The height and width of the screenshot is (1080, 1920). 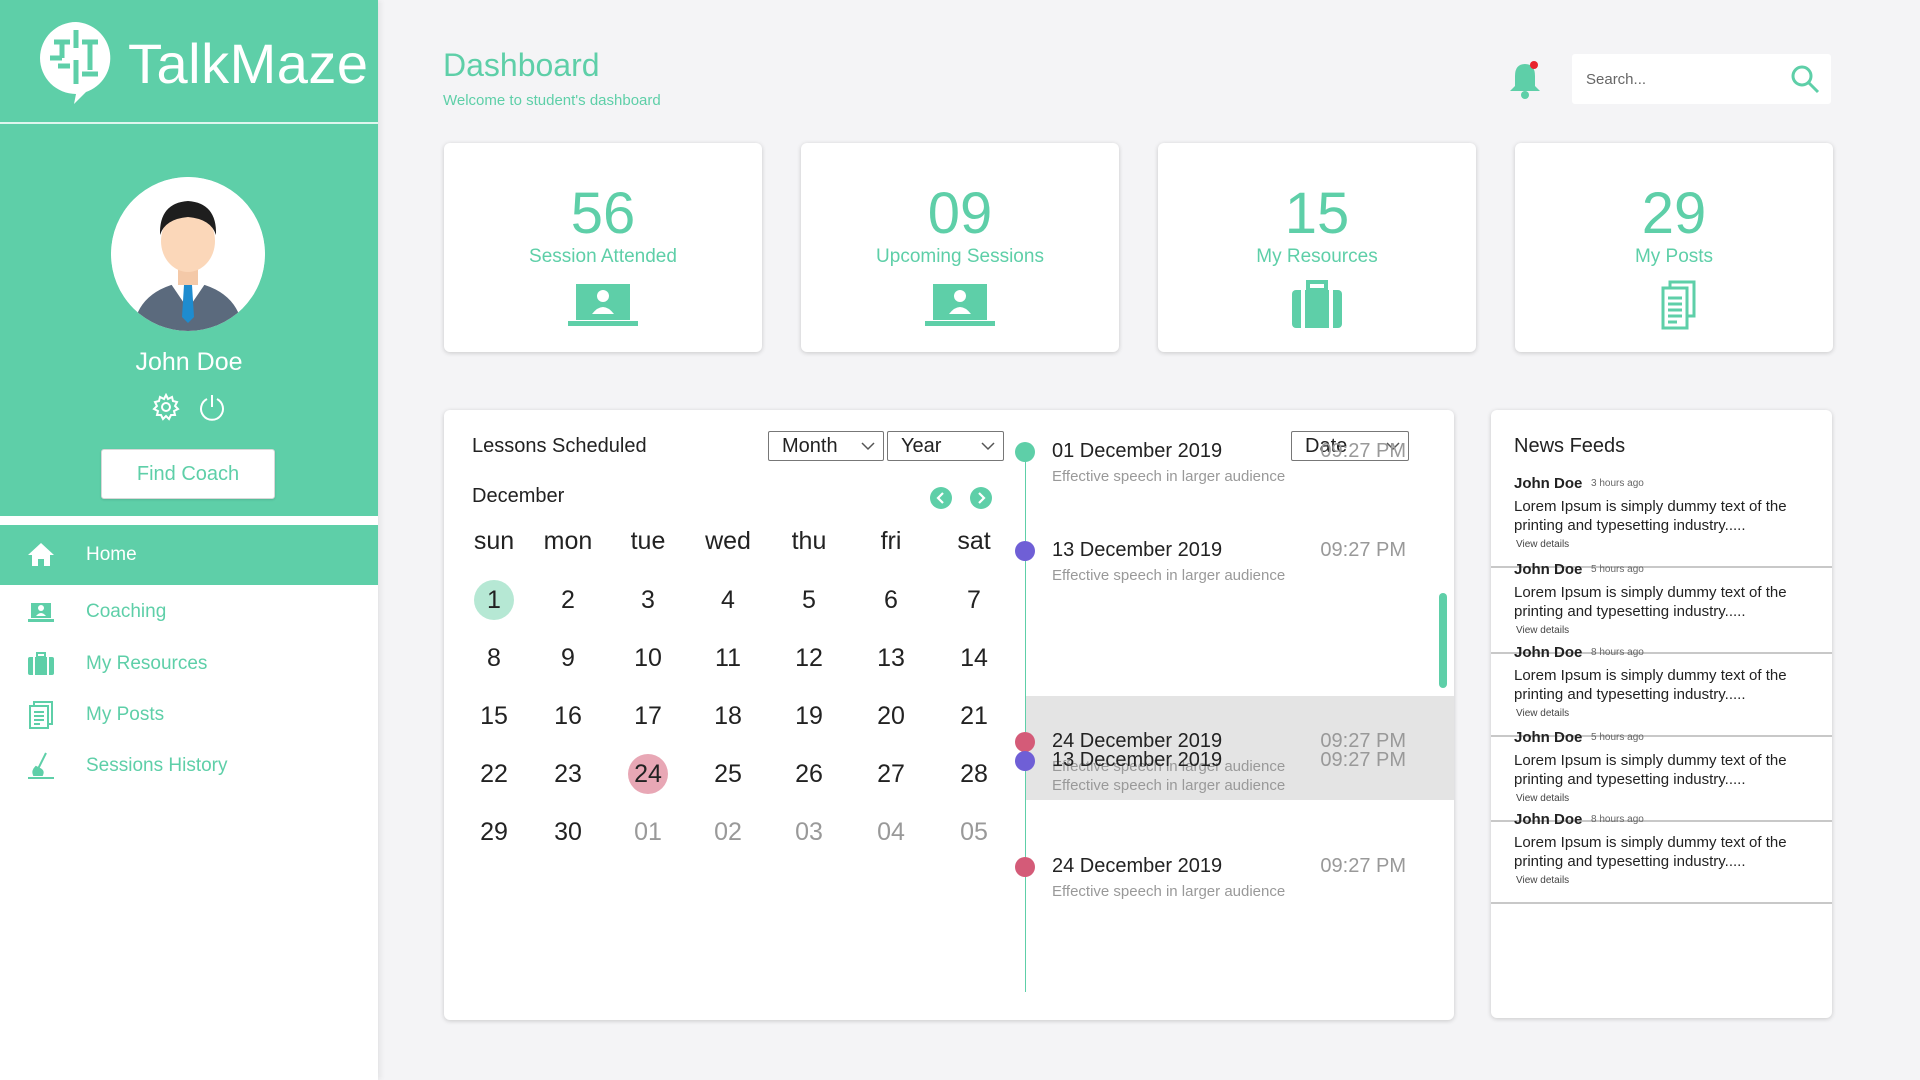 What do you see at coordinates (494, 600) in the screenshot?
I see `calendar-day: 1` at bounding box center [494, 600].